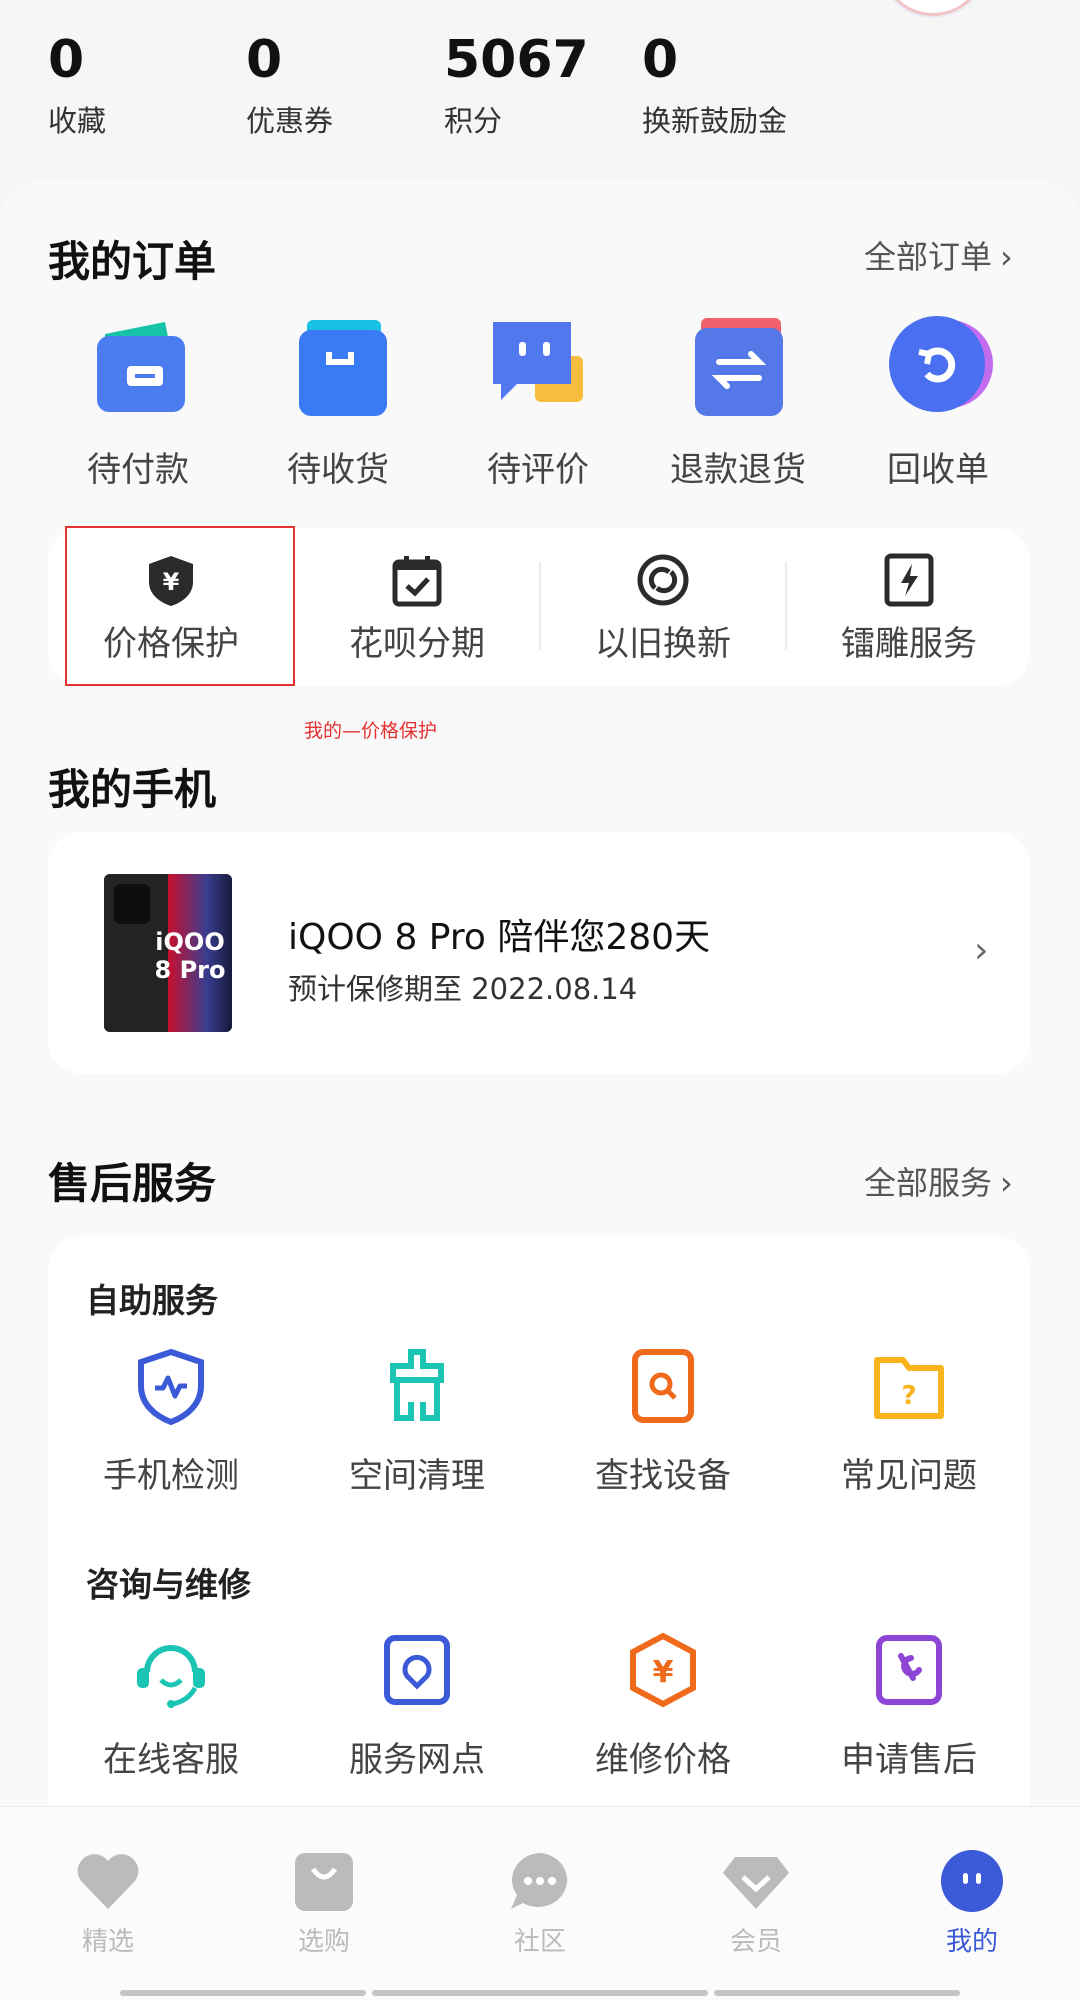  I want to click on tab-shop-label: 选购, so click(323, 1942).